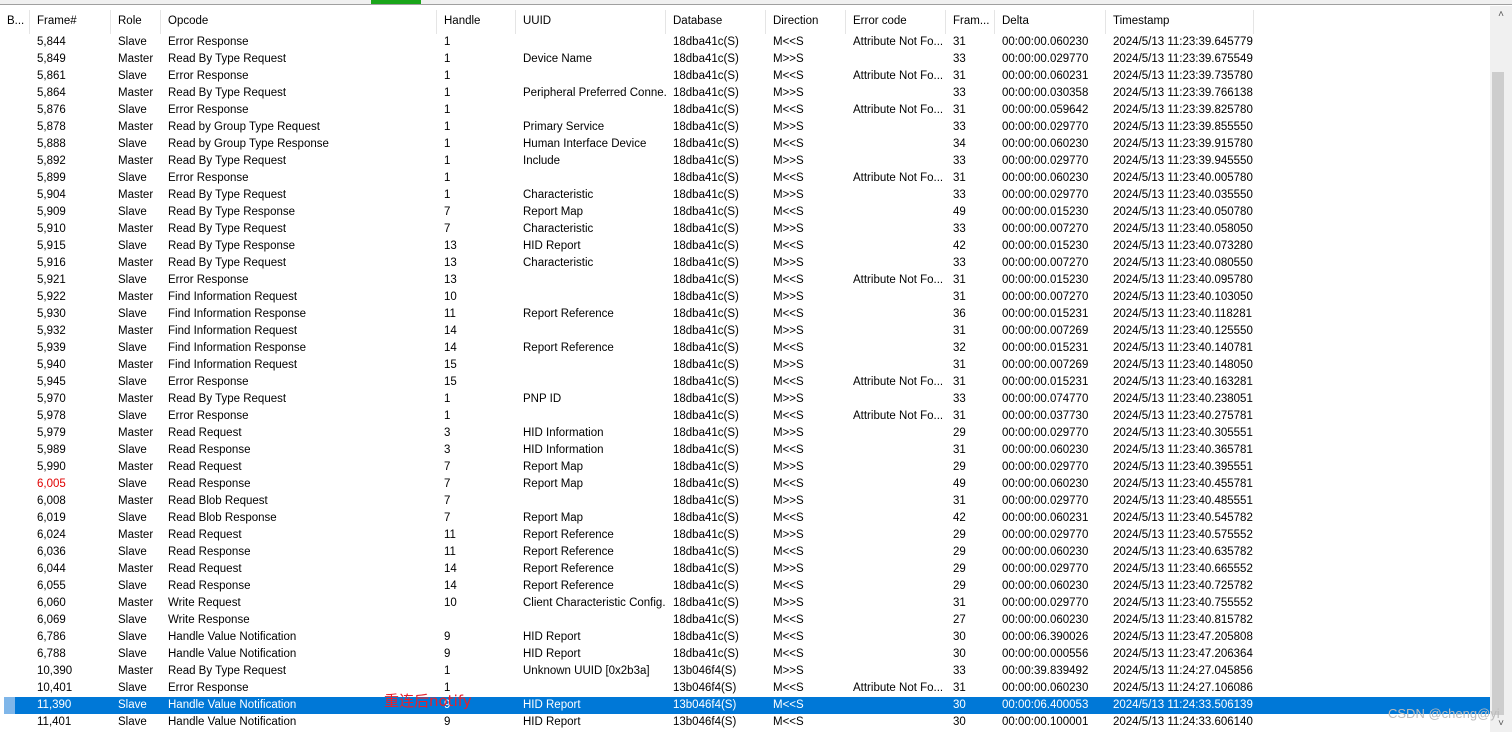 The width and height of the screenshot is (1512, 732). What do you see at coordinates (896, 22) in the screenshot?
I see `column-header-error-code: Error code` at bounding box center [896, 22].